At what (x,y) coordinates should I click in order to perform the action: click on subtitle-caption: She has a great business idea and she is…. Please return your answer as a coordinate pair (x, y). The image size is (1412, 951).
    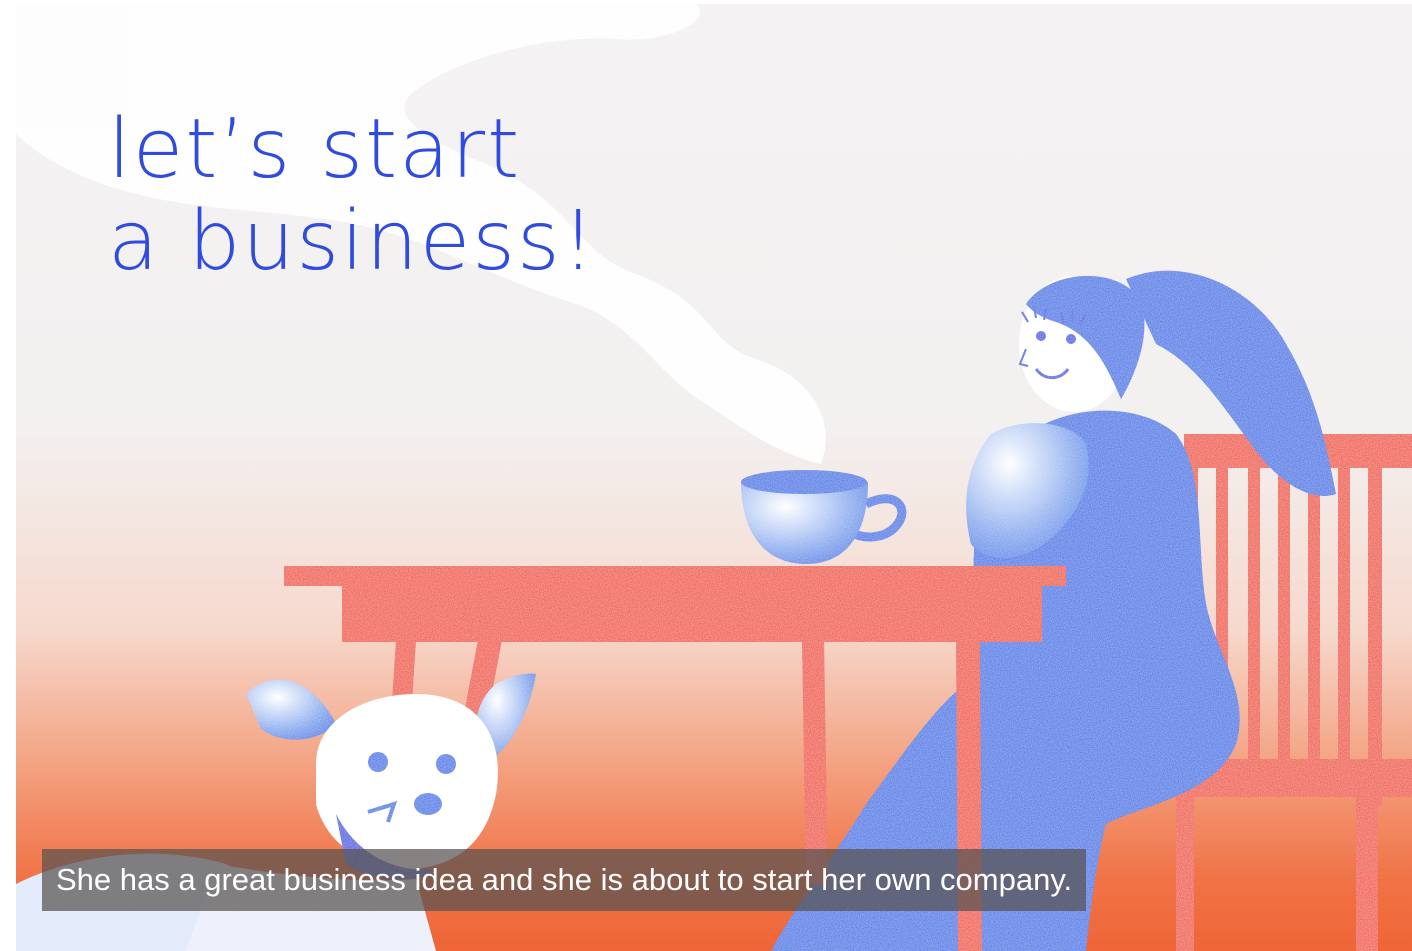
    Looking at the image, I should click on (564, 880).